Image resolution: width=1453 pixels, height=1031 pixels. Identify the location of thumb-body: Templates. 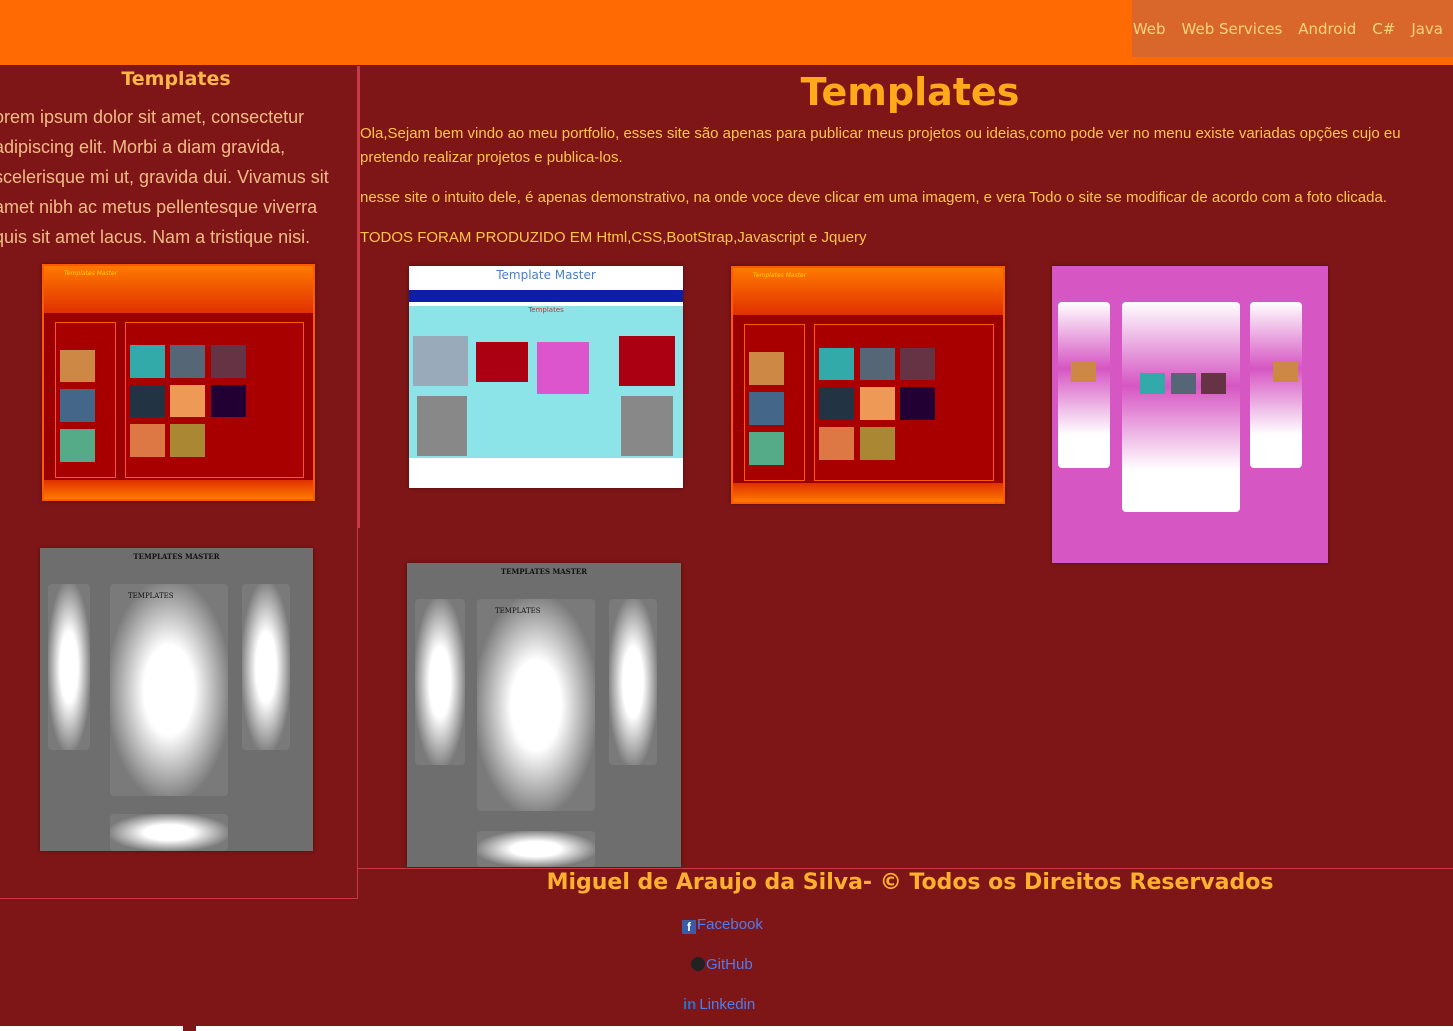
(546, 382).